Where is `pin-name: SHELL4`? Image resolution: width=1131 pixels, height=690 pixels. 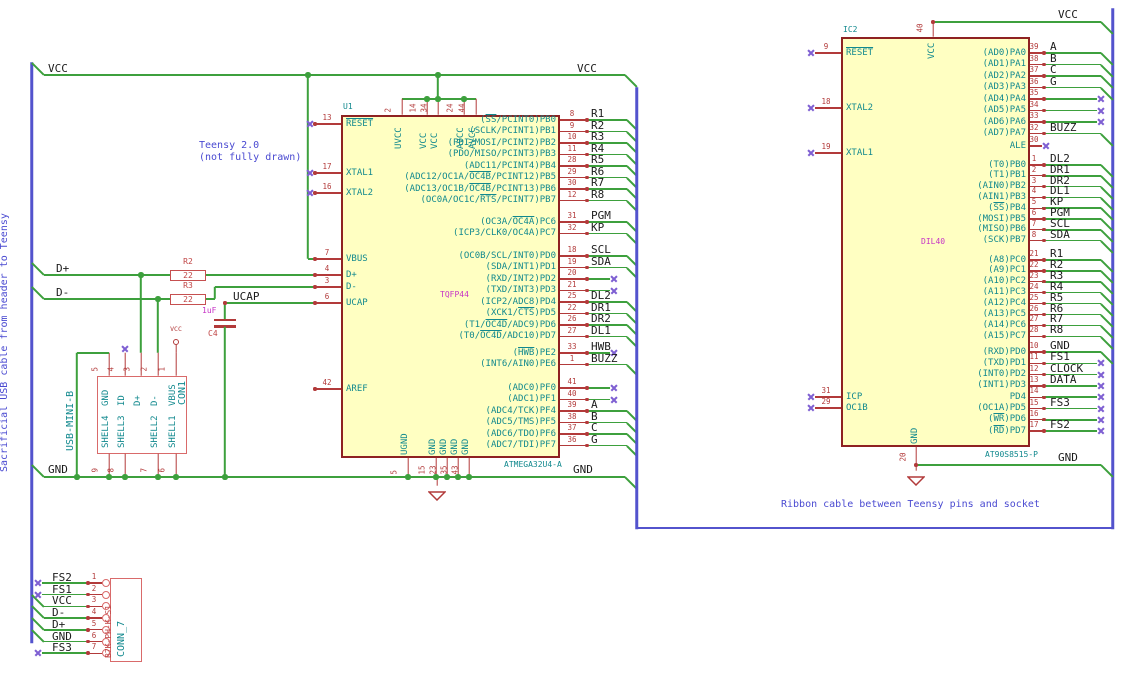 pin-name: SHELL4 is located at coordinates (106, 431).